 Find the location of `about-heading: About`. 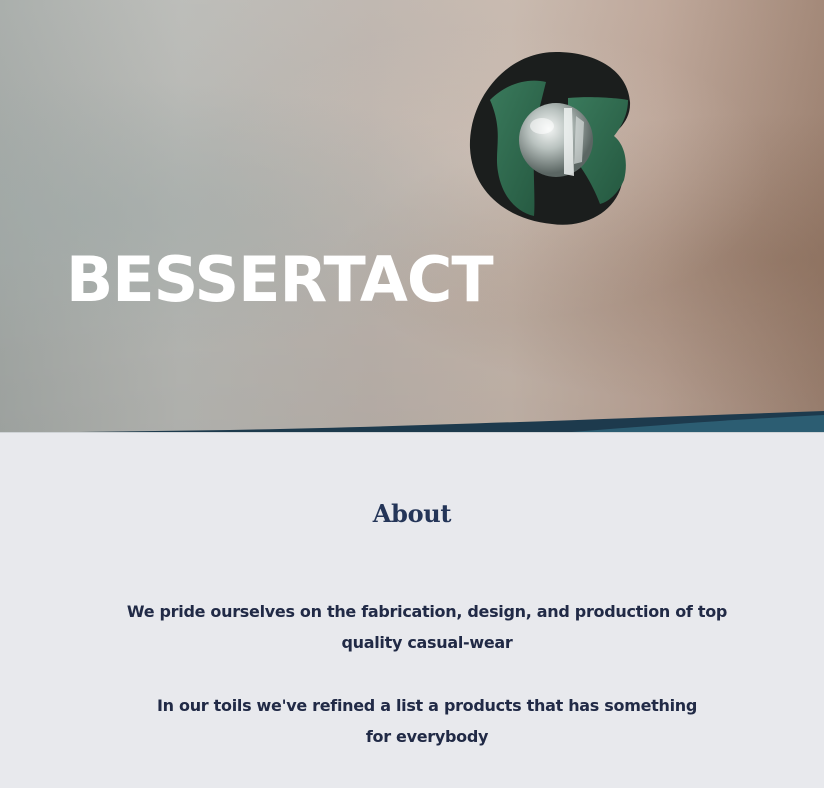

about-heading: About is located at coordinates (412, 513).